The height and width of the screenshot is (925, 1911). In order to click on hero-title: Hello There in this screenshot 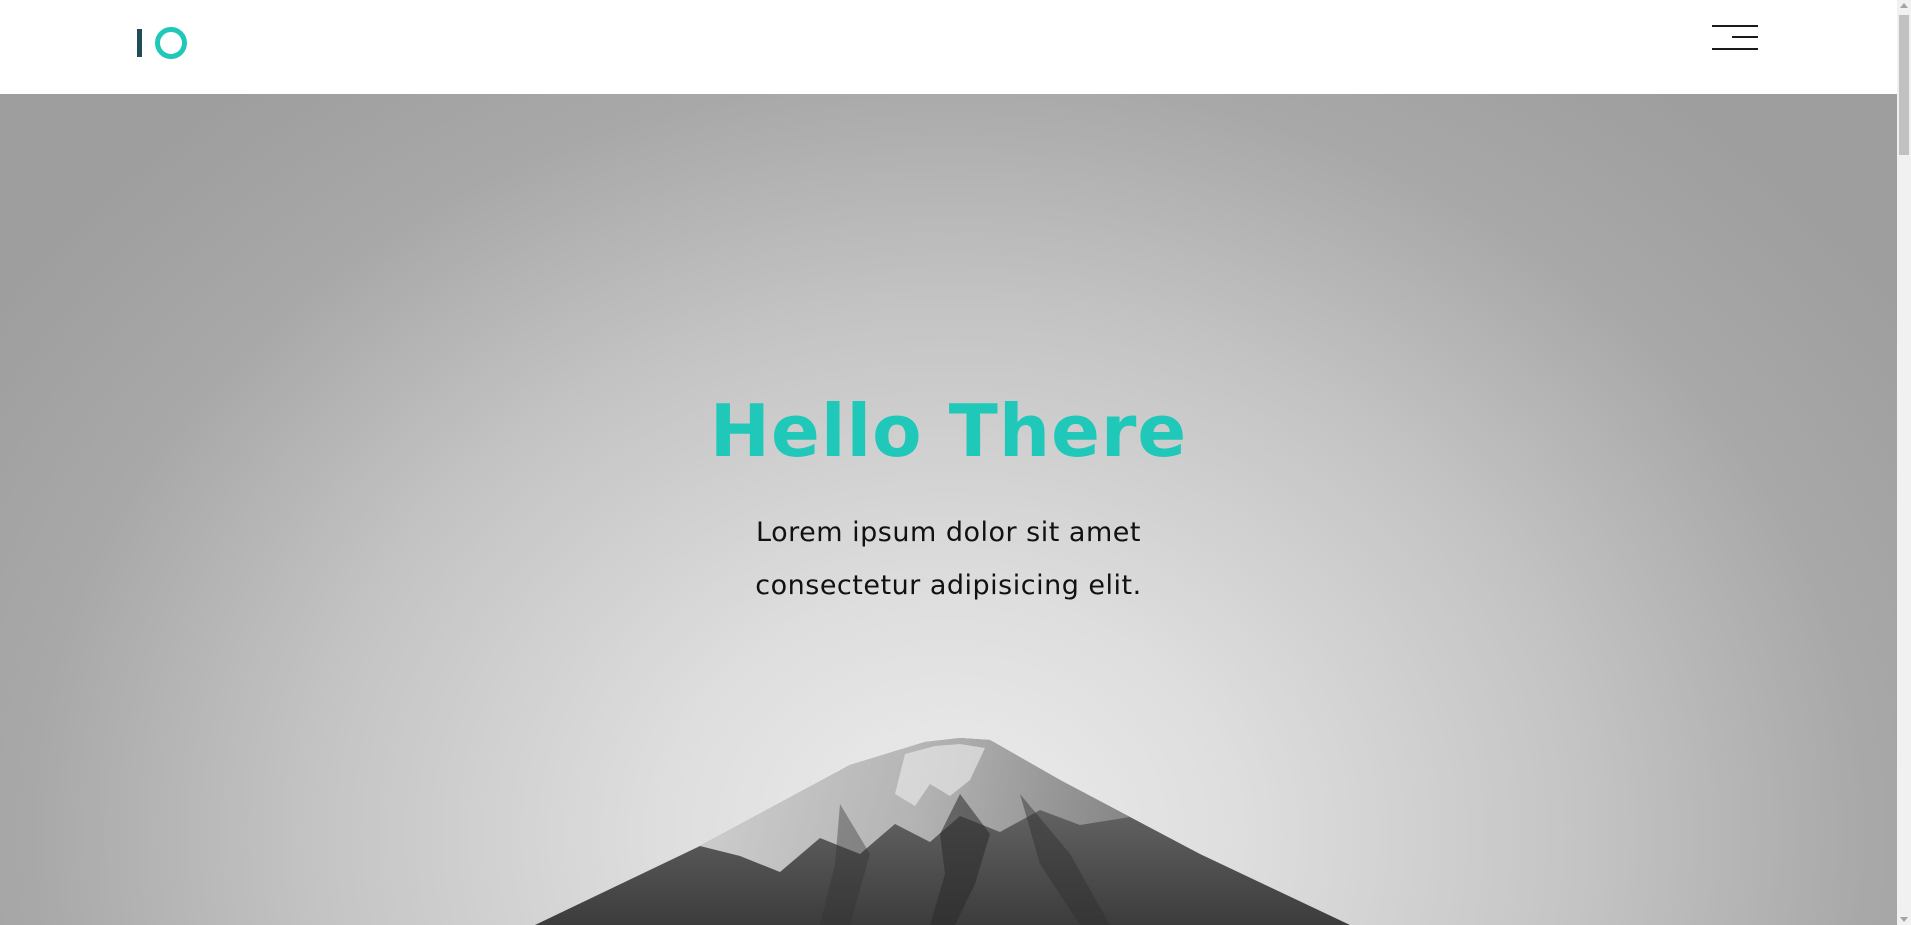, I will do `click(948, 431)`.